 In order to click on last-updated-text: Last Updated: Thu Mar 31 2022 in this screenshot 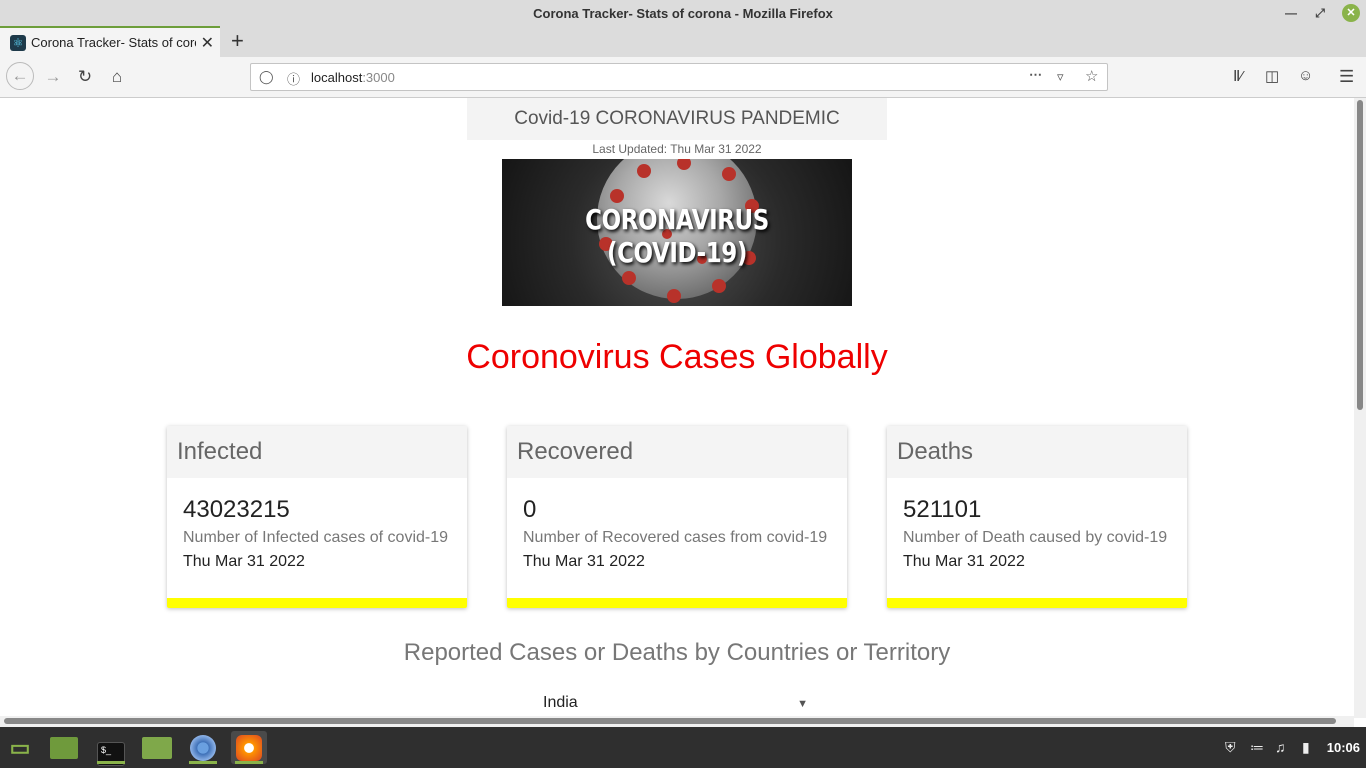, I will do `click(677, 149)`.